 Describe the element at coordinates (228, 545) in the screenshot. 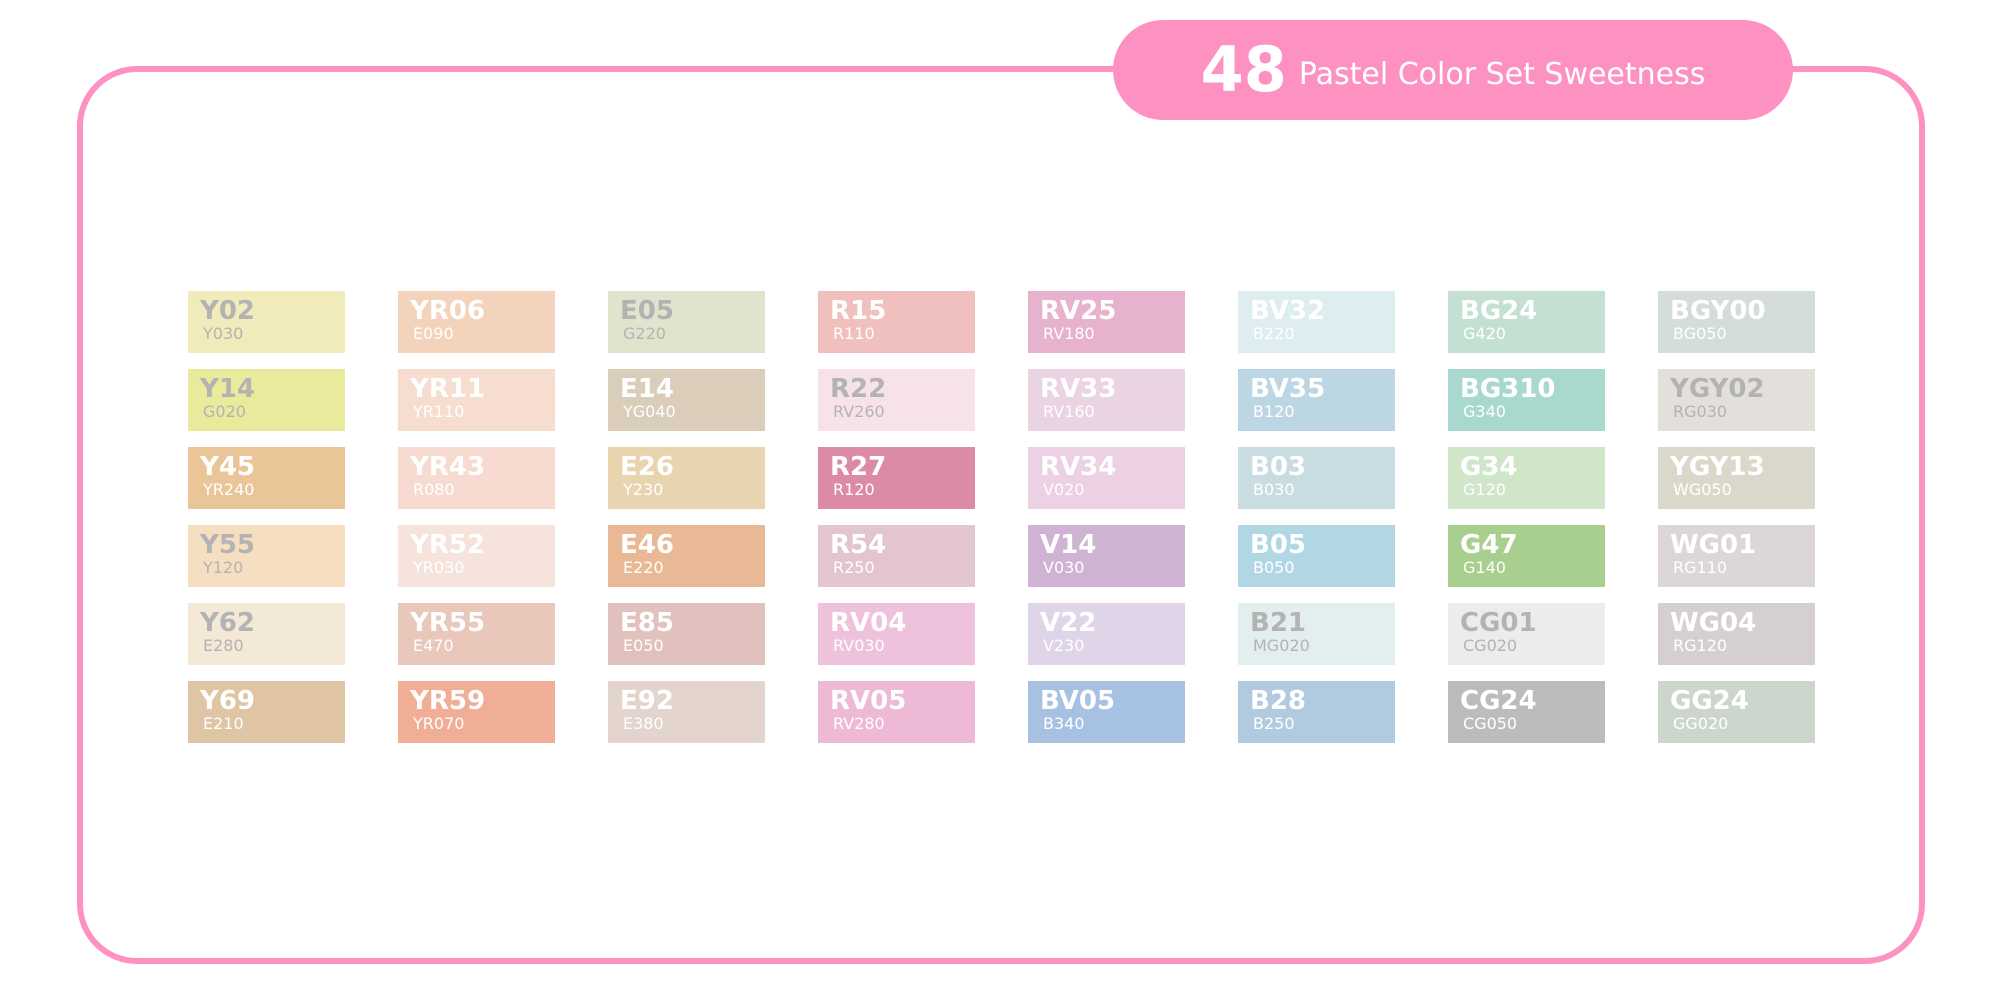

I see `swatch-code: Y55` at that location.